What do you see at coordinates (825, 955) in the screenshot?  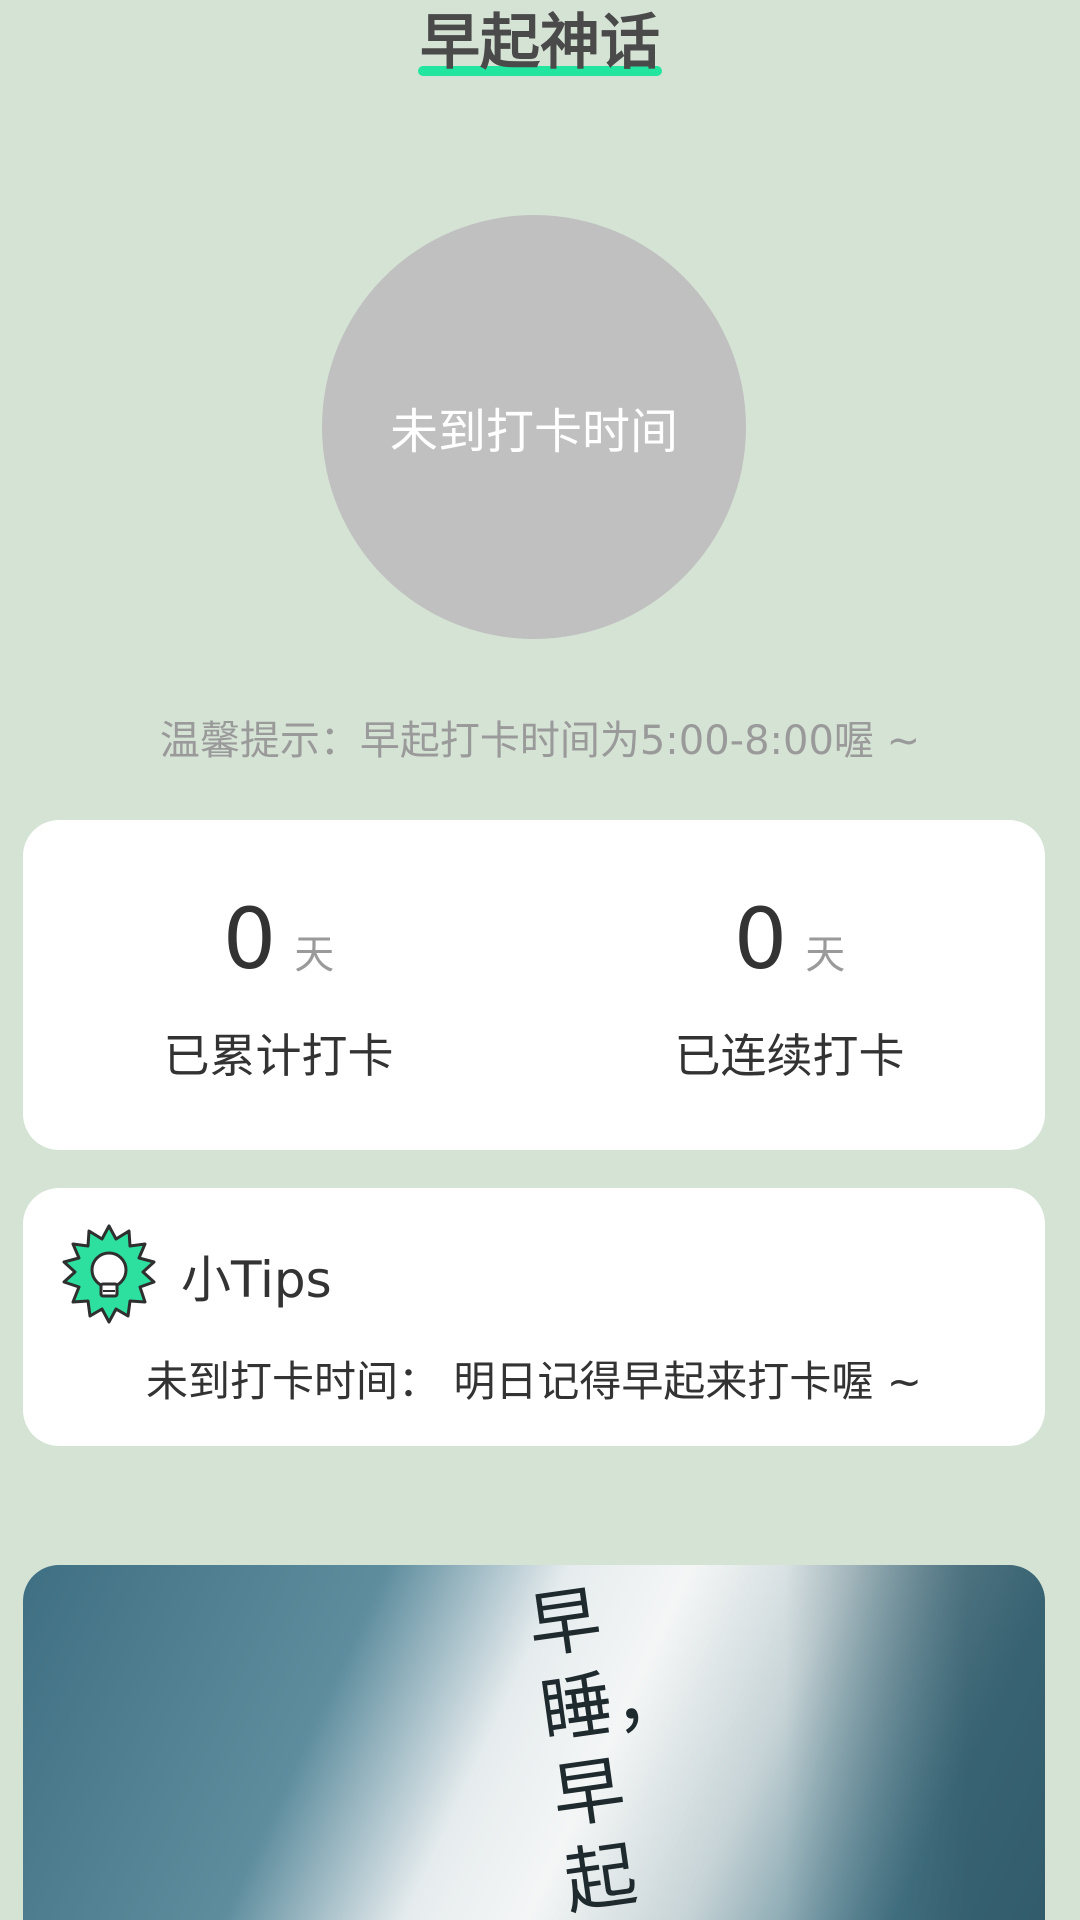 I see `stat-streak-unit: 天` at bounding box center [825, 955].